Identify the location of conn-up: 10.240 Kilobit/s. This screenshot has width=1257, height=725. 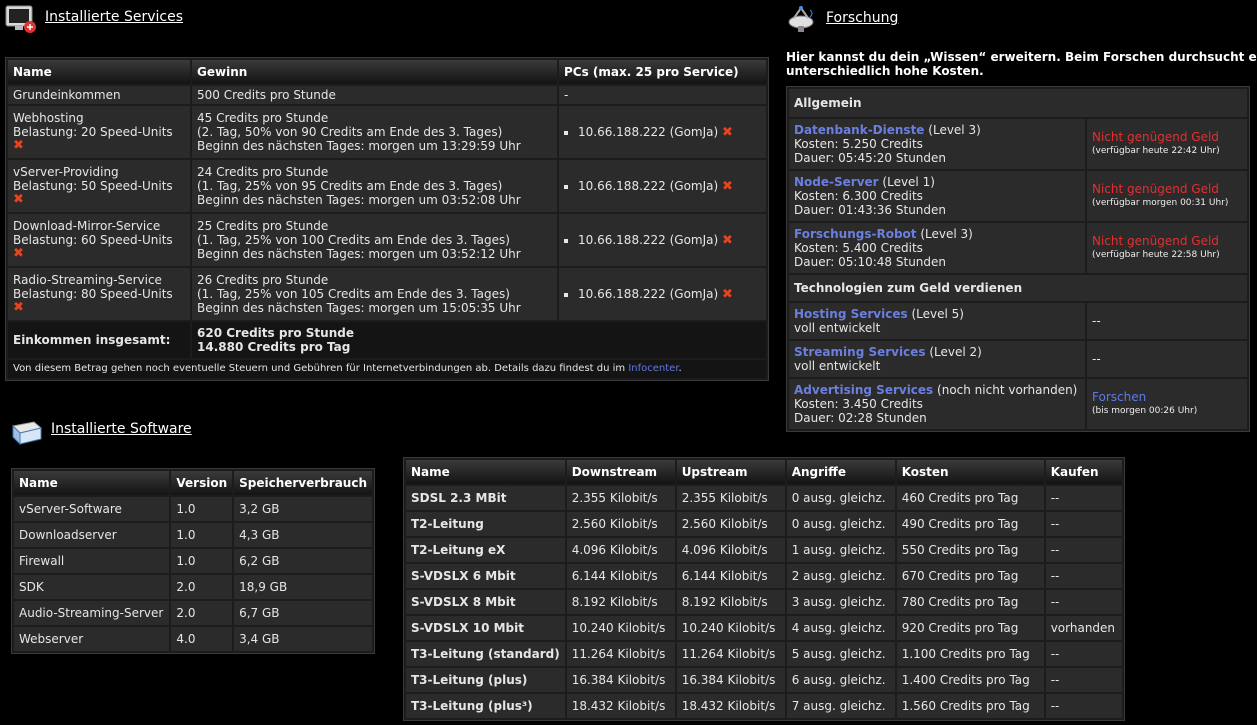
(730, 628).